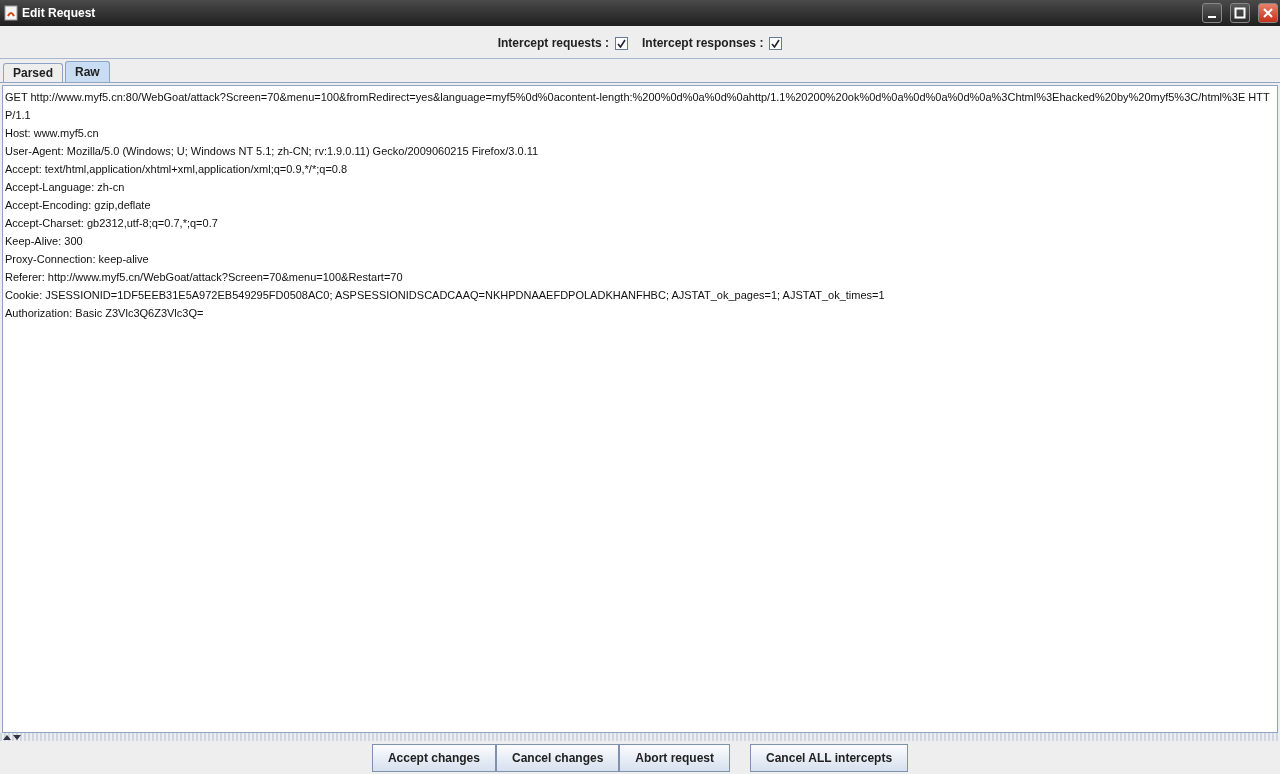 This screenshot has width=1280, height=774. What do you see at coordinates (78, 205) in the screenshot?
I see `request-line: Accept-Encoding: gzip,deflate` at bounding box center [78, 205].